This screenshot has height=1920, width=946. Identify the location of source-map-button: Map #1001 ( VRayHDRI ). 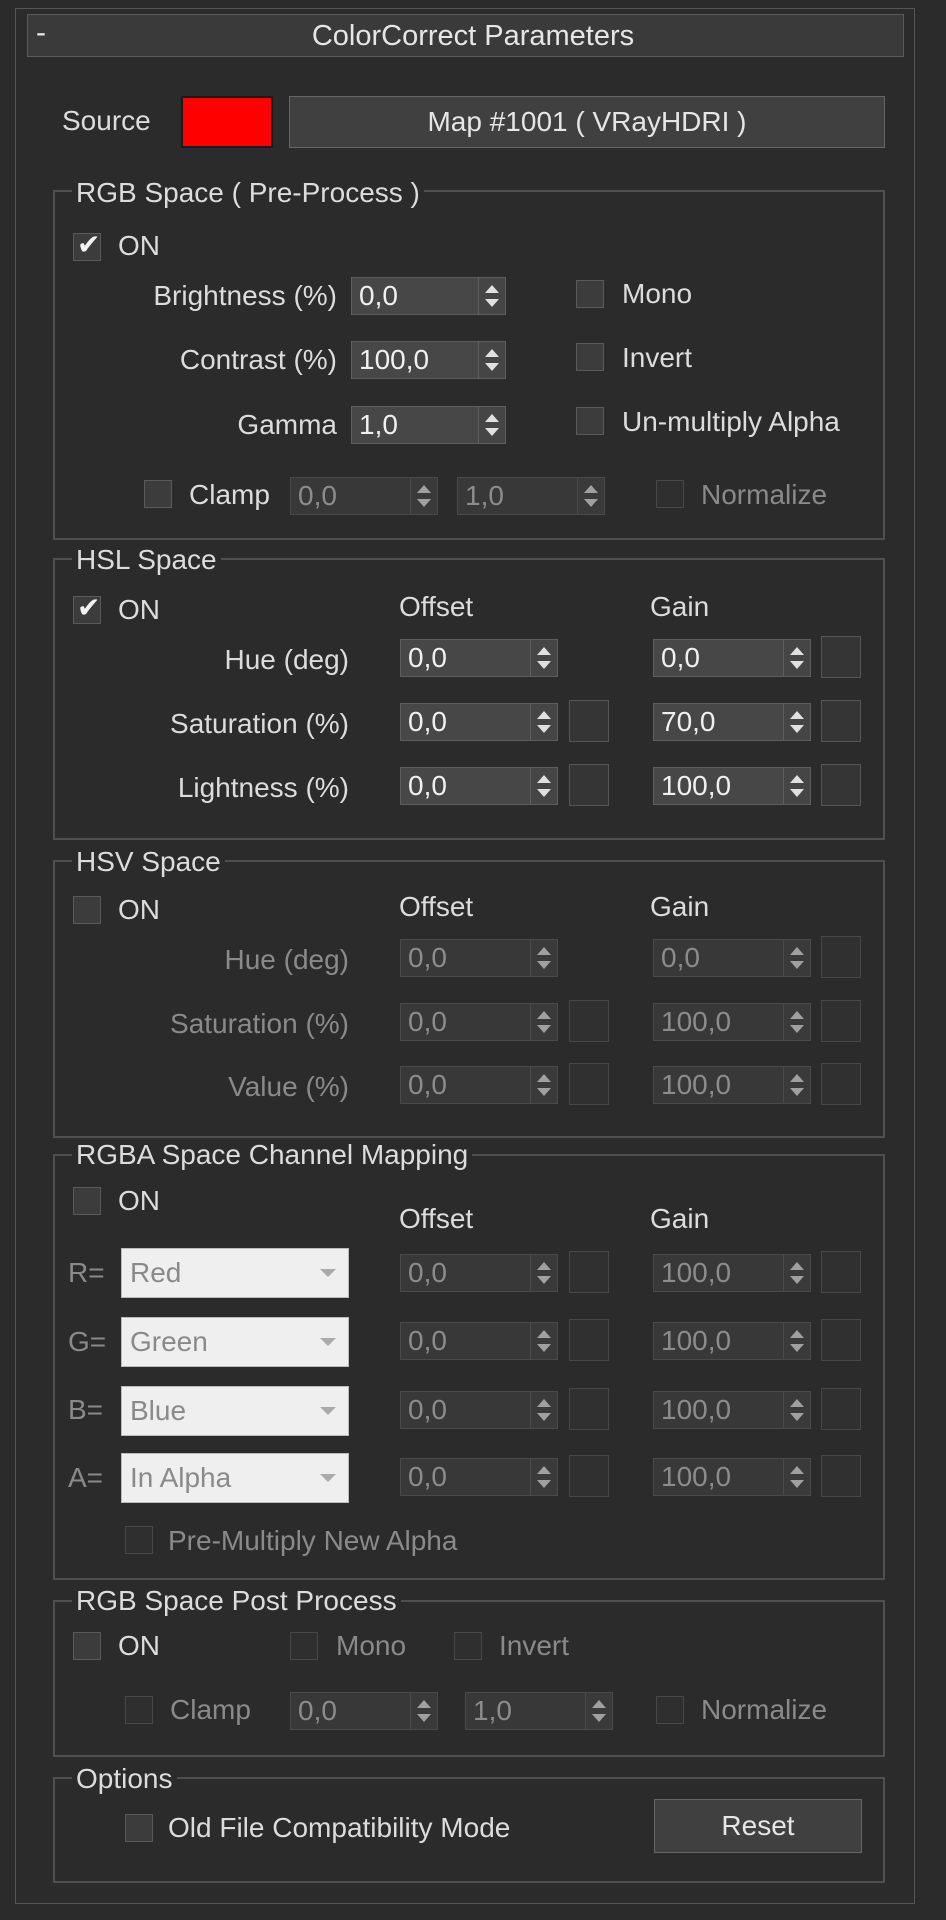
(587, 122).